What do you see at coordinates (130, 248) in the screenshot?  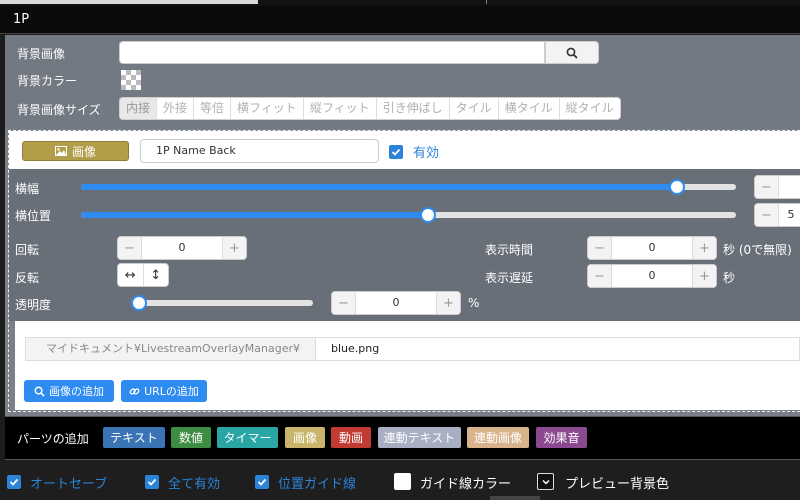 I see `rotation-decrement-button: −` at bounding box center [130, 248].